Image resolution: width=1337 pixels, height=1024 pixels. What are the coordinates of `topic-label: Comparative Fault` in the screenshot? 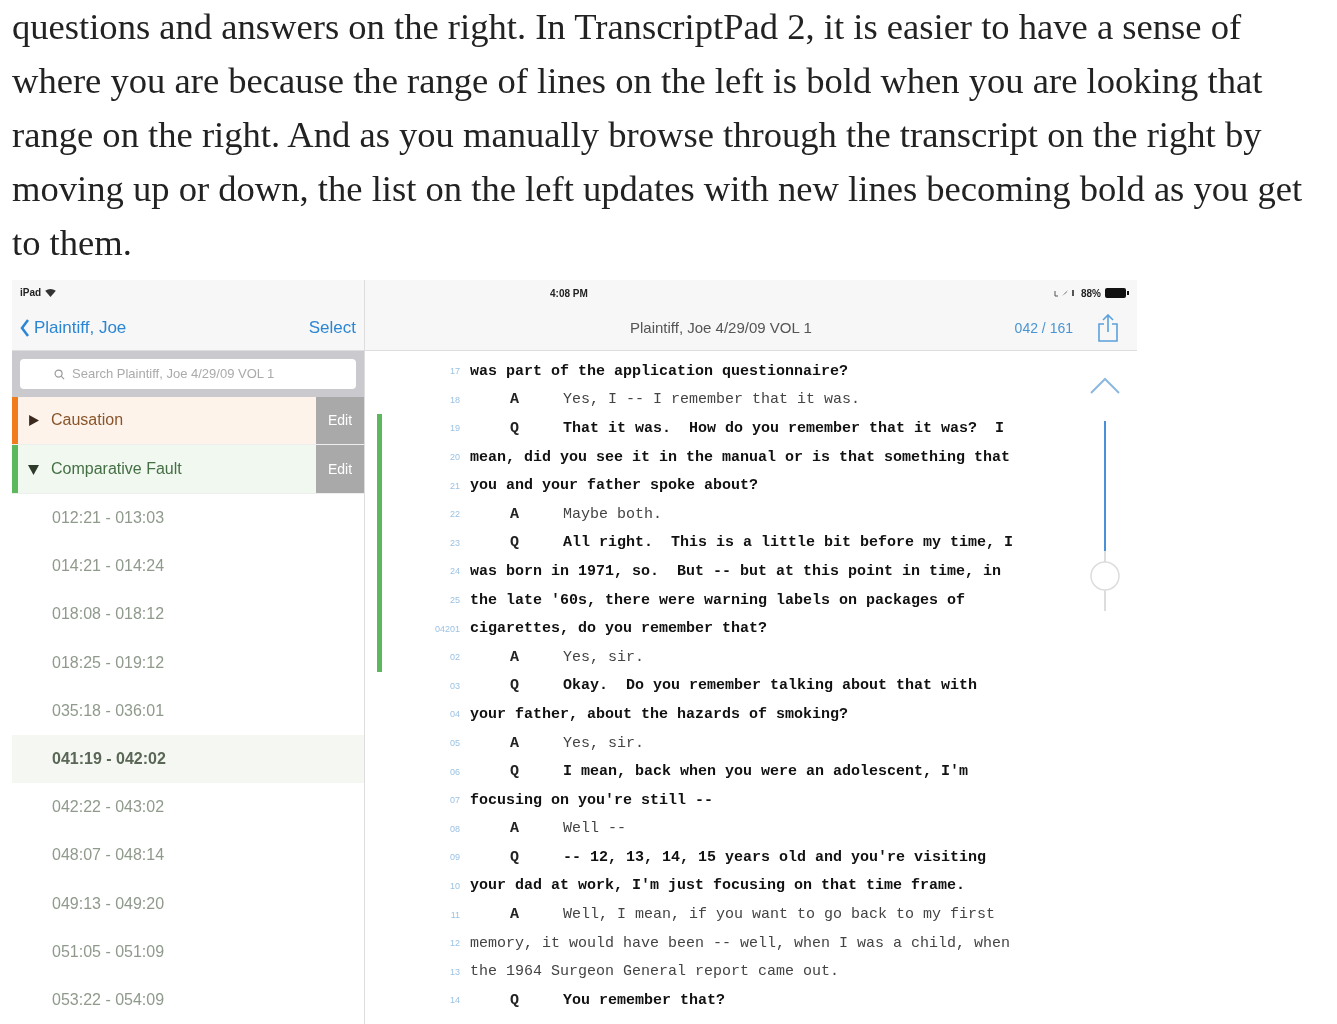 It's located at (117, 469).